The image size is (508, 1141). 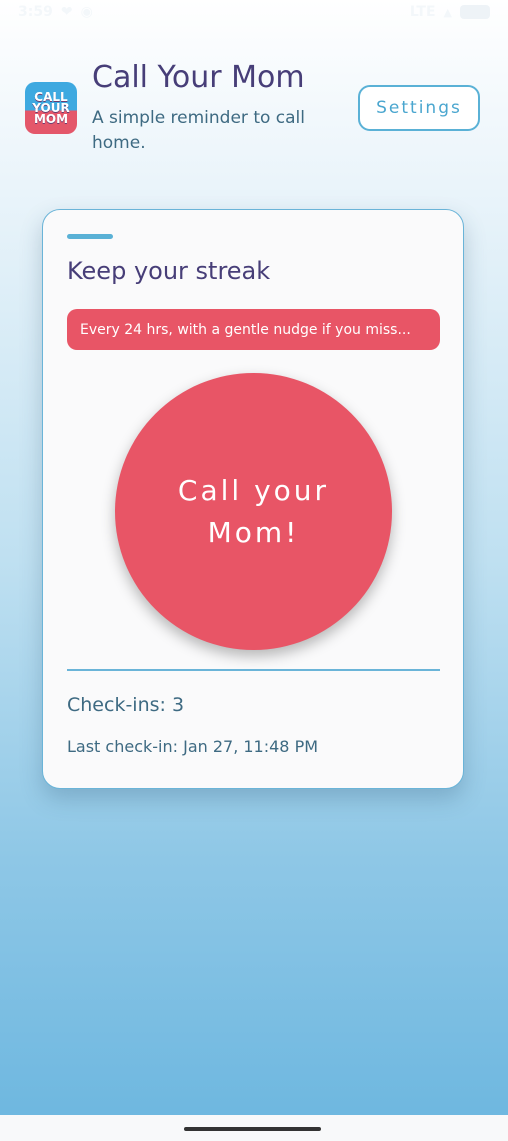 I want to click on status-time: 3:59, so click(x=35, y=12).